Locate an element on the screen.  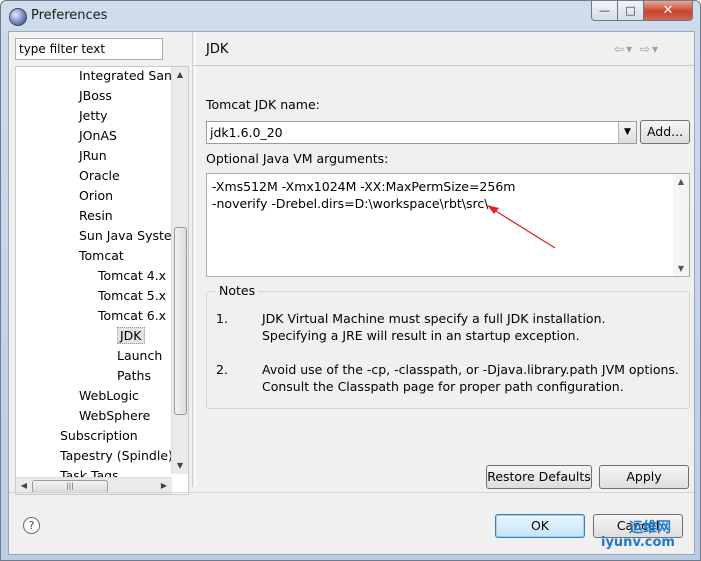
tree-item-label: WebSphere is located at coordinates (115, 415).